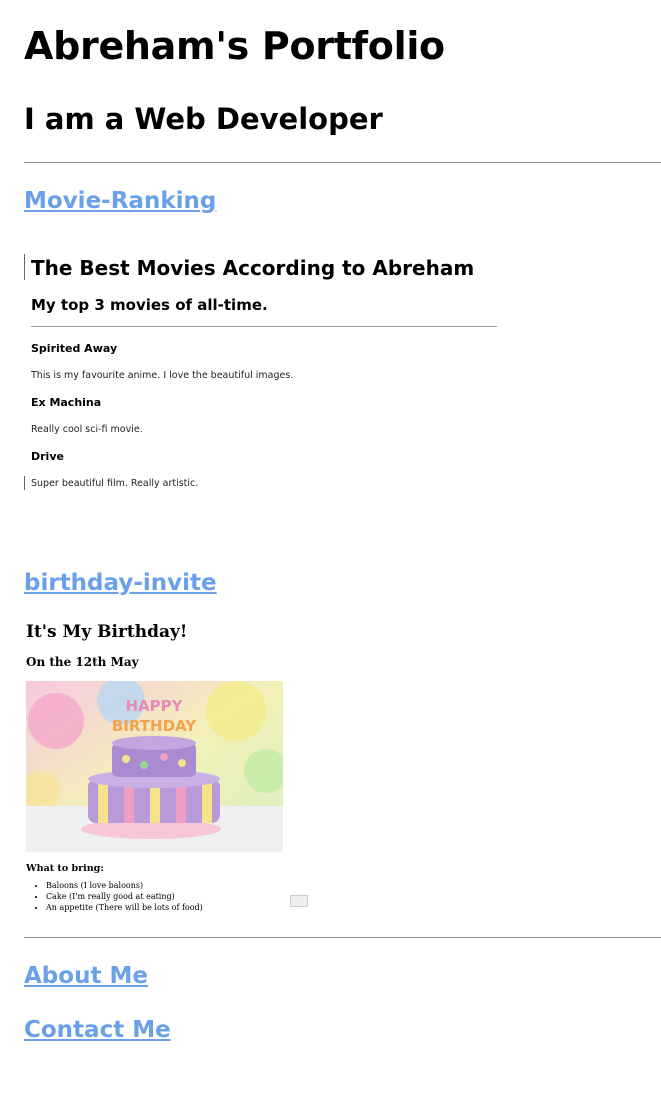 Image resolution: width=661 pixels, height=1093 pixels. What do you see at coordinates (124, 907) in the screenshot?
I see `list-item: An appetite (There will be lots of food)` at bounding box center [124, 907].